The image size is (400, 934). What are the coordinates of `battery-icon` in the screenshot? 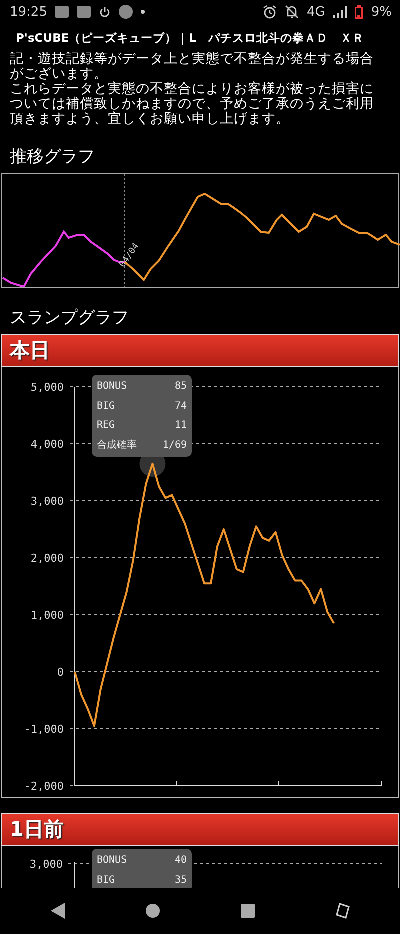 It's located at (359, 12).